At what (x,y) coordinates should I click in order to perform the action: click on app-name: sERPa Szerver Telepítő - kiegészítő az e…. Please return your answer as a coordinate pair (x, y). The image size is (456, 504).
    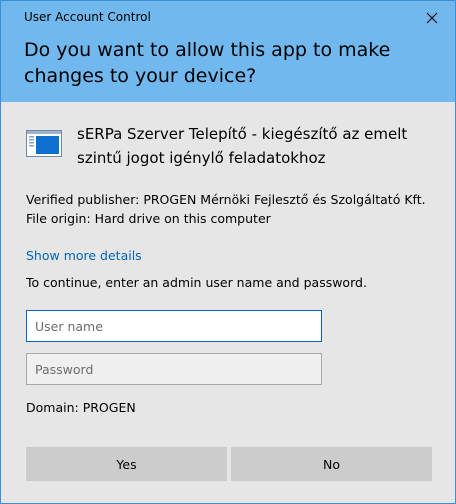
    Looking at the image, I should click on (242, 146).